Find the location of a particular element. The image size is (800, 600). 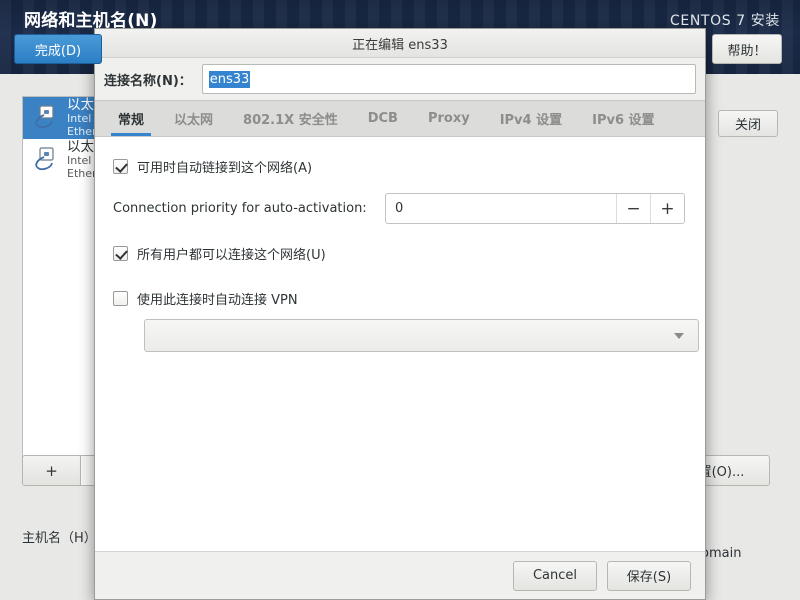

tab-ipv6: IPv6 设置 is located at coordinates (623, 118).